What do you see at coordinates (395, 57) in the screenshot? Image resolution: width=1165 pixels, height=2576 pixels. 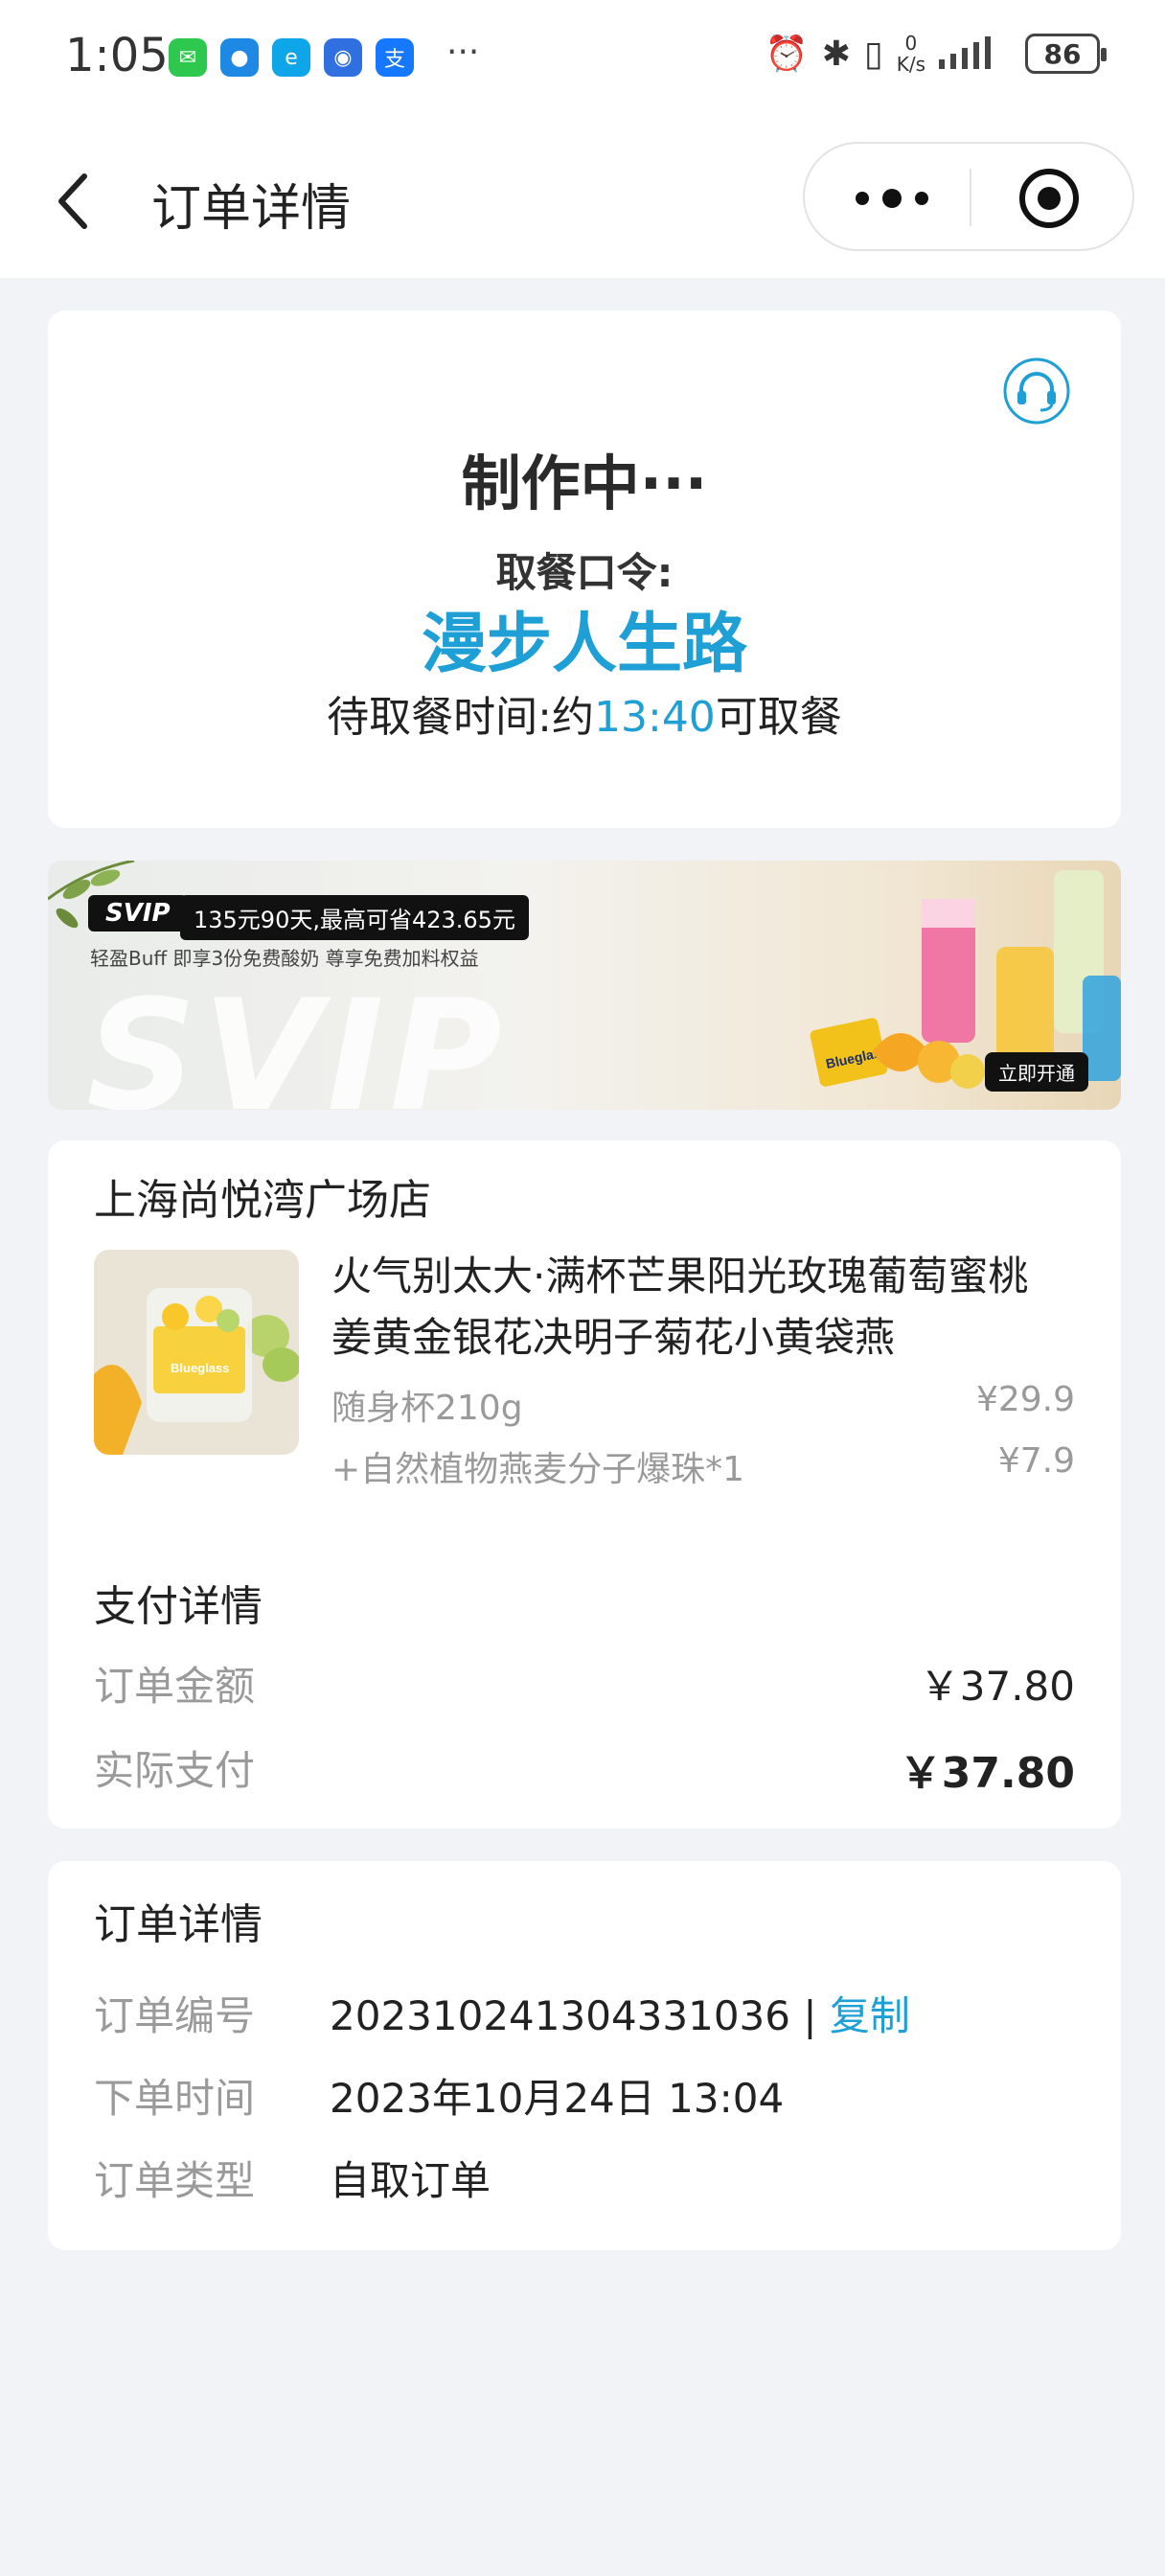 I see `alipay-icon: 支` at bounding box center [395, 57].